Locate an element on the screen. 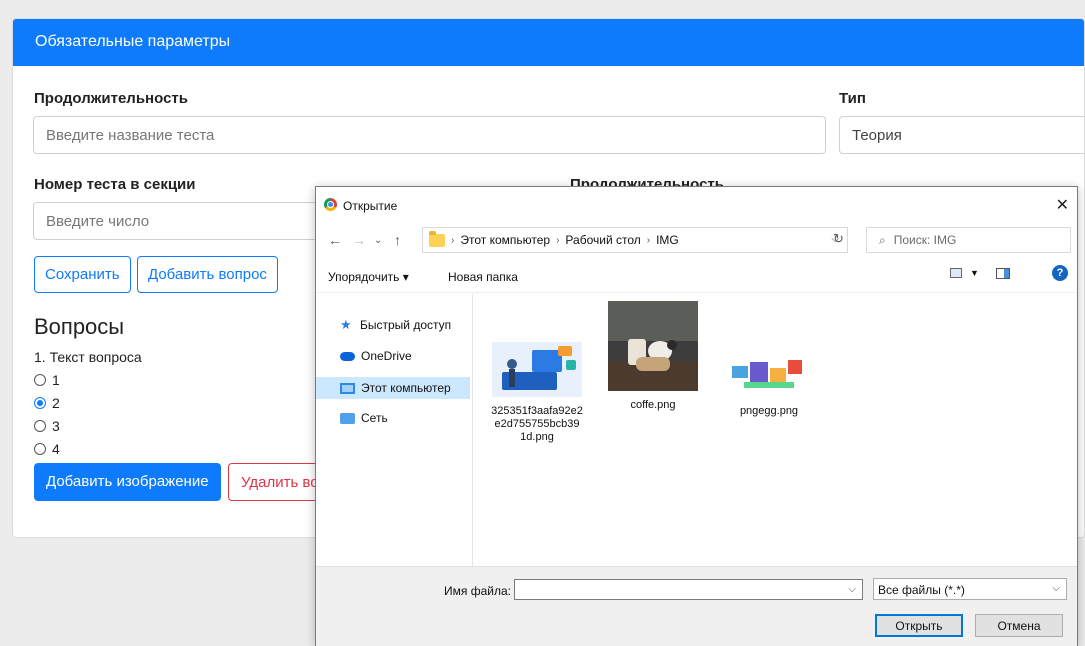 The image size is (1085, 646). answer-option: 3 is located at coordinates (47, 426).